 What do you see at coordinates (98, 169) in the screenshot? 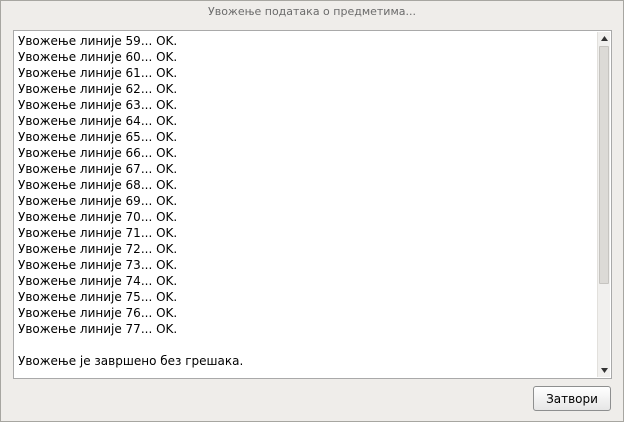
I see `log-line: Увожење линије 67... OK.` at bounding box center [98, 169].